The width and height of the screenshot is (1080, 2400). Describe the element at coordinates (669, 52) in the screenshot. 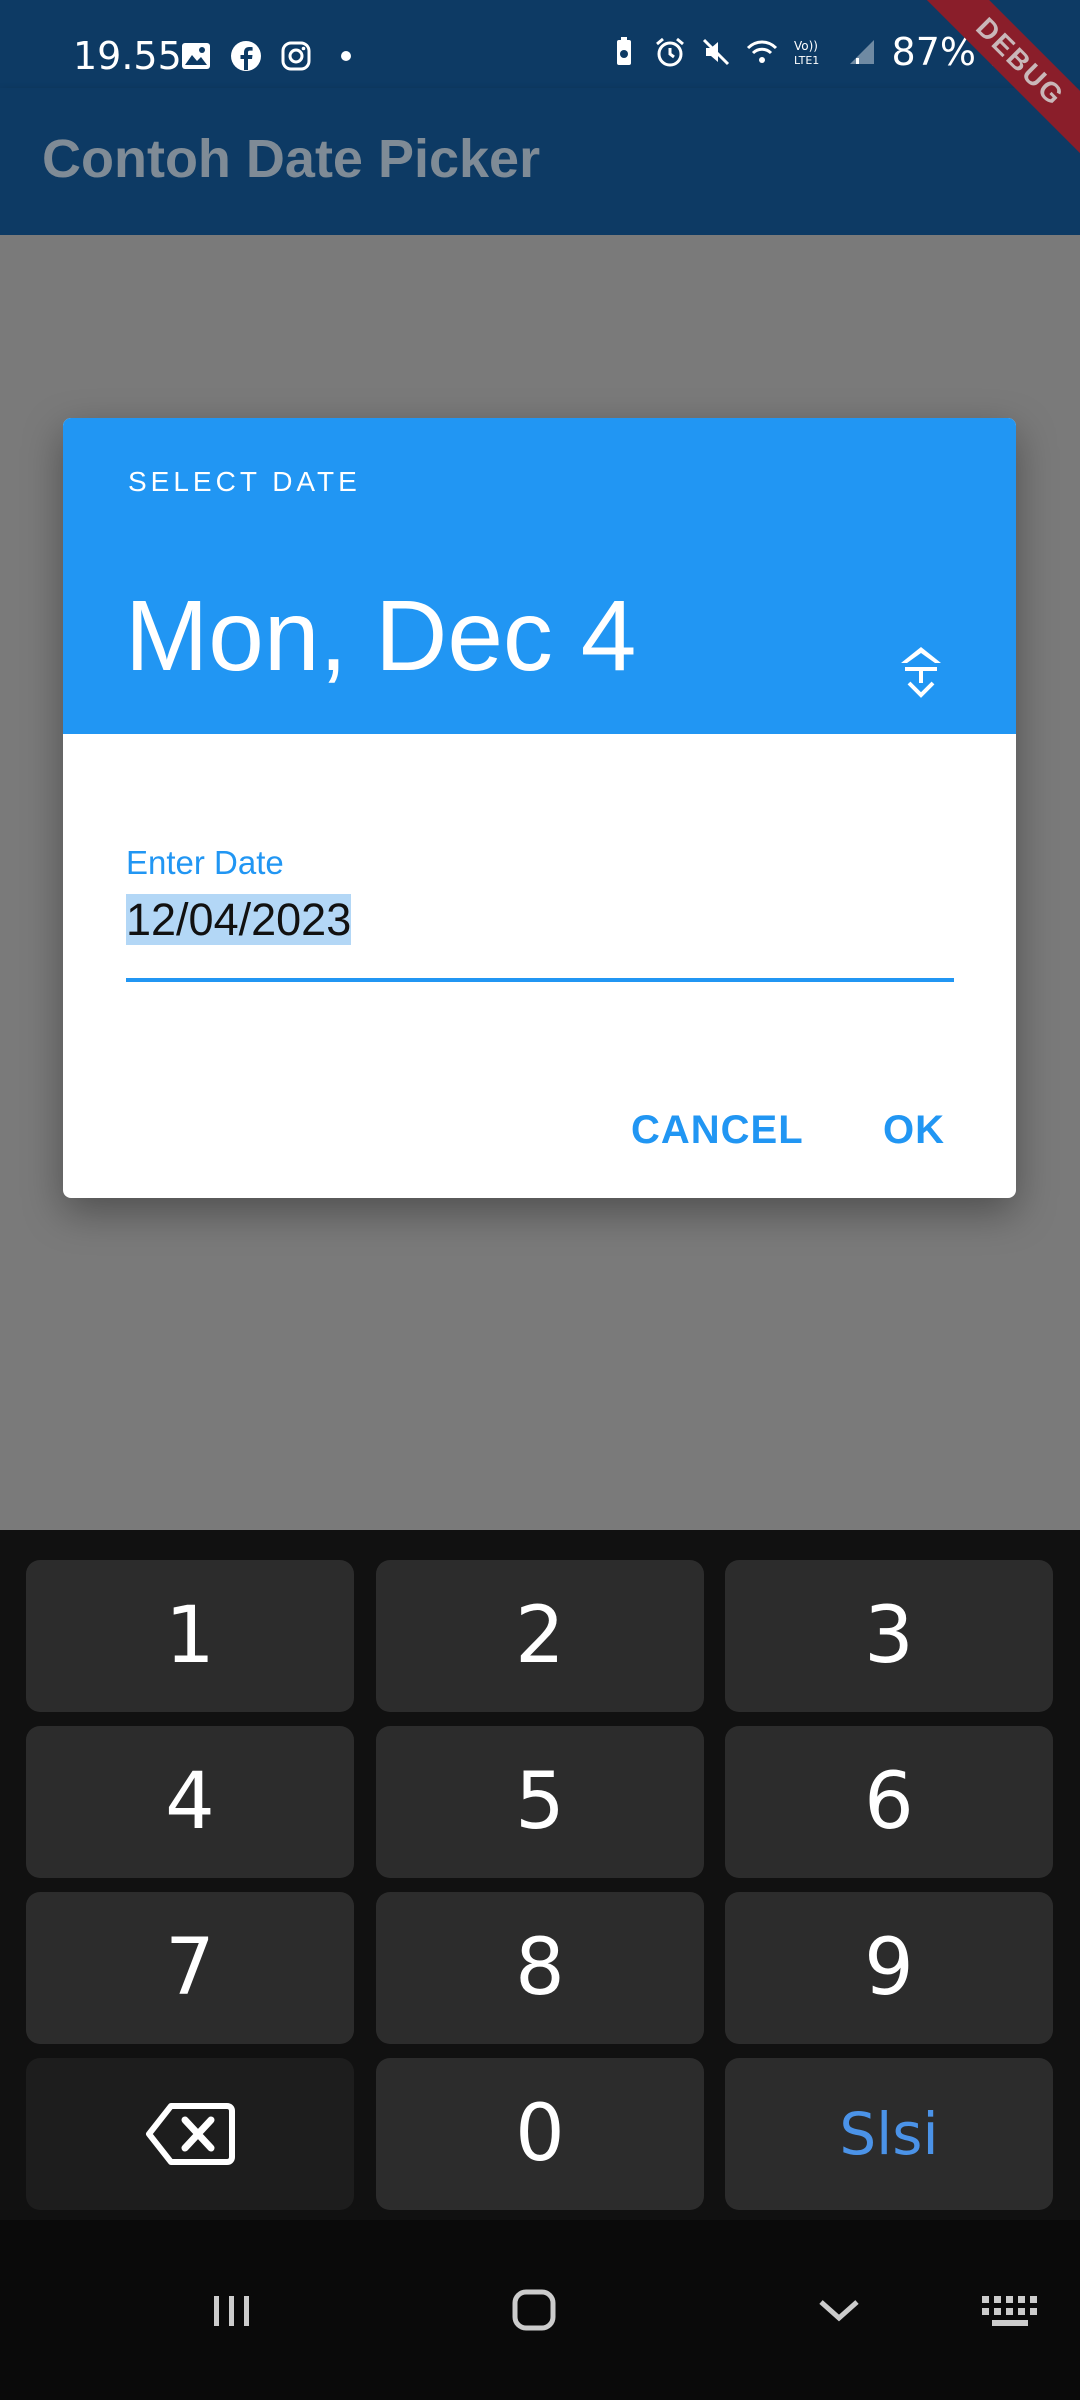

I see `alarm-icon` at that location.